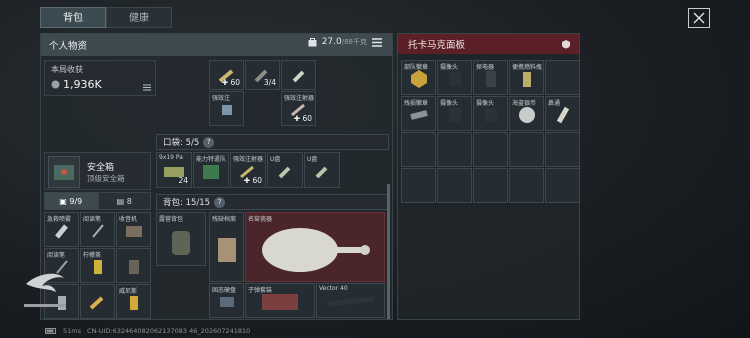 The width and height of the screenshot is (750, 338). Describe the element at coordinates (566, 44) in the screenshot. I see `shield-icon` at that location.